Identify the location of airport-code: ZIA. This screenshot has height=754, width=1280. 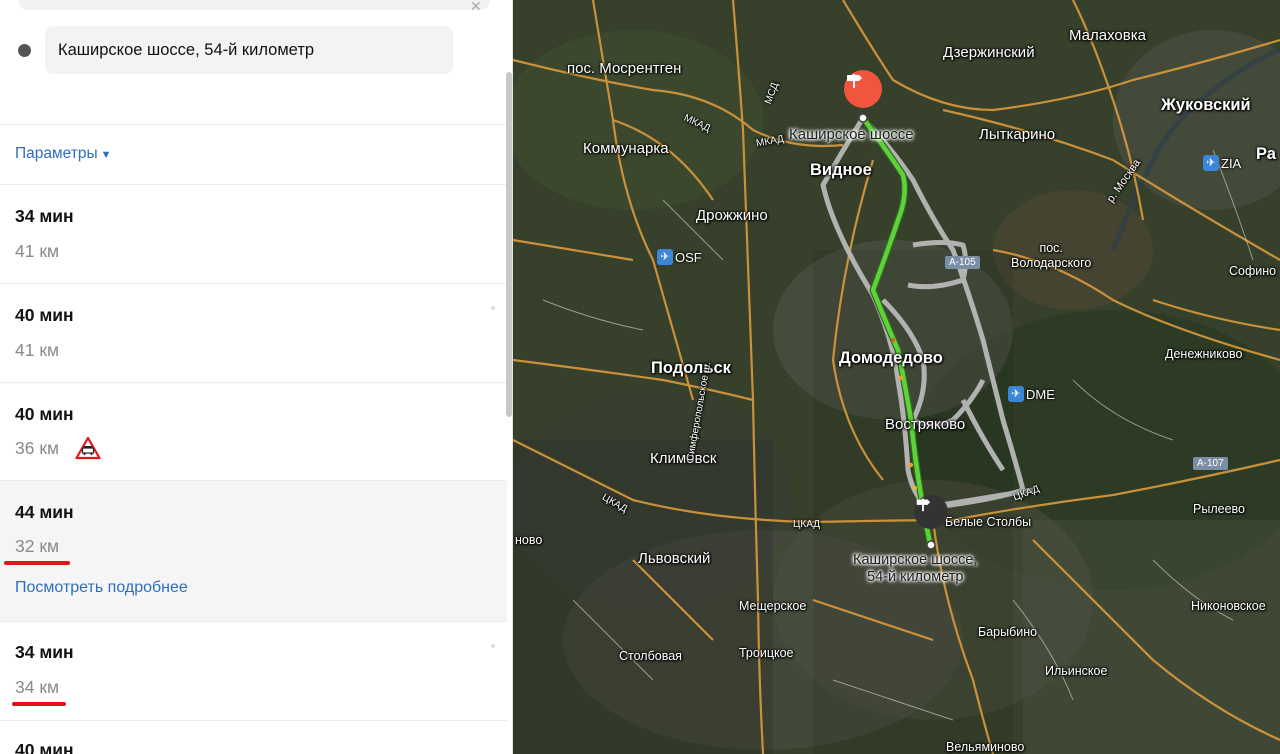
(1231, 163).